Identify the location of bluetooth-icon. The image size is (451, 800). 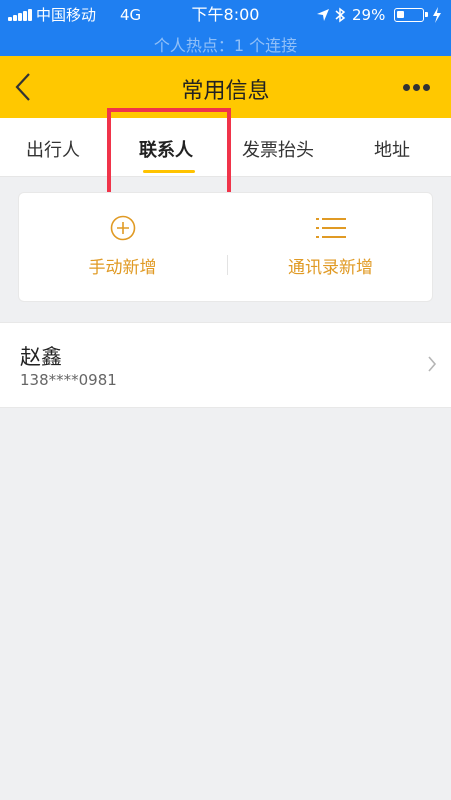
(340, 15).